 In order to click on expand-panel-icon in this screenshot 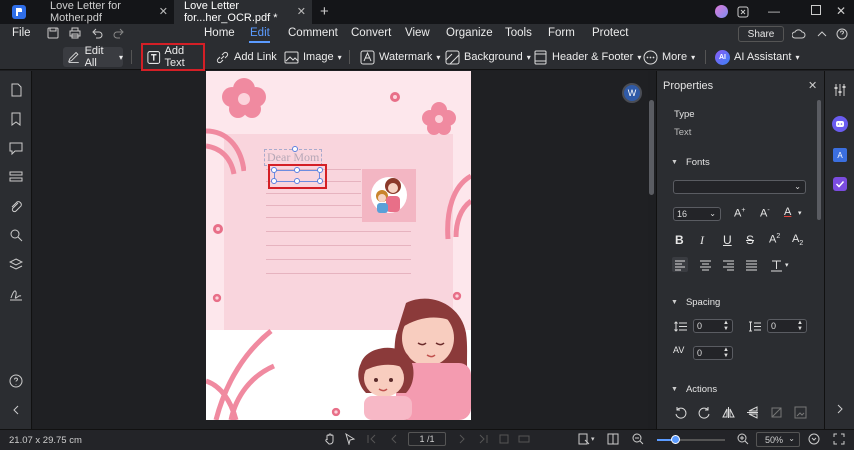, I will do `click(840, 409)`.